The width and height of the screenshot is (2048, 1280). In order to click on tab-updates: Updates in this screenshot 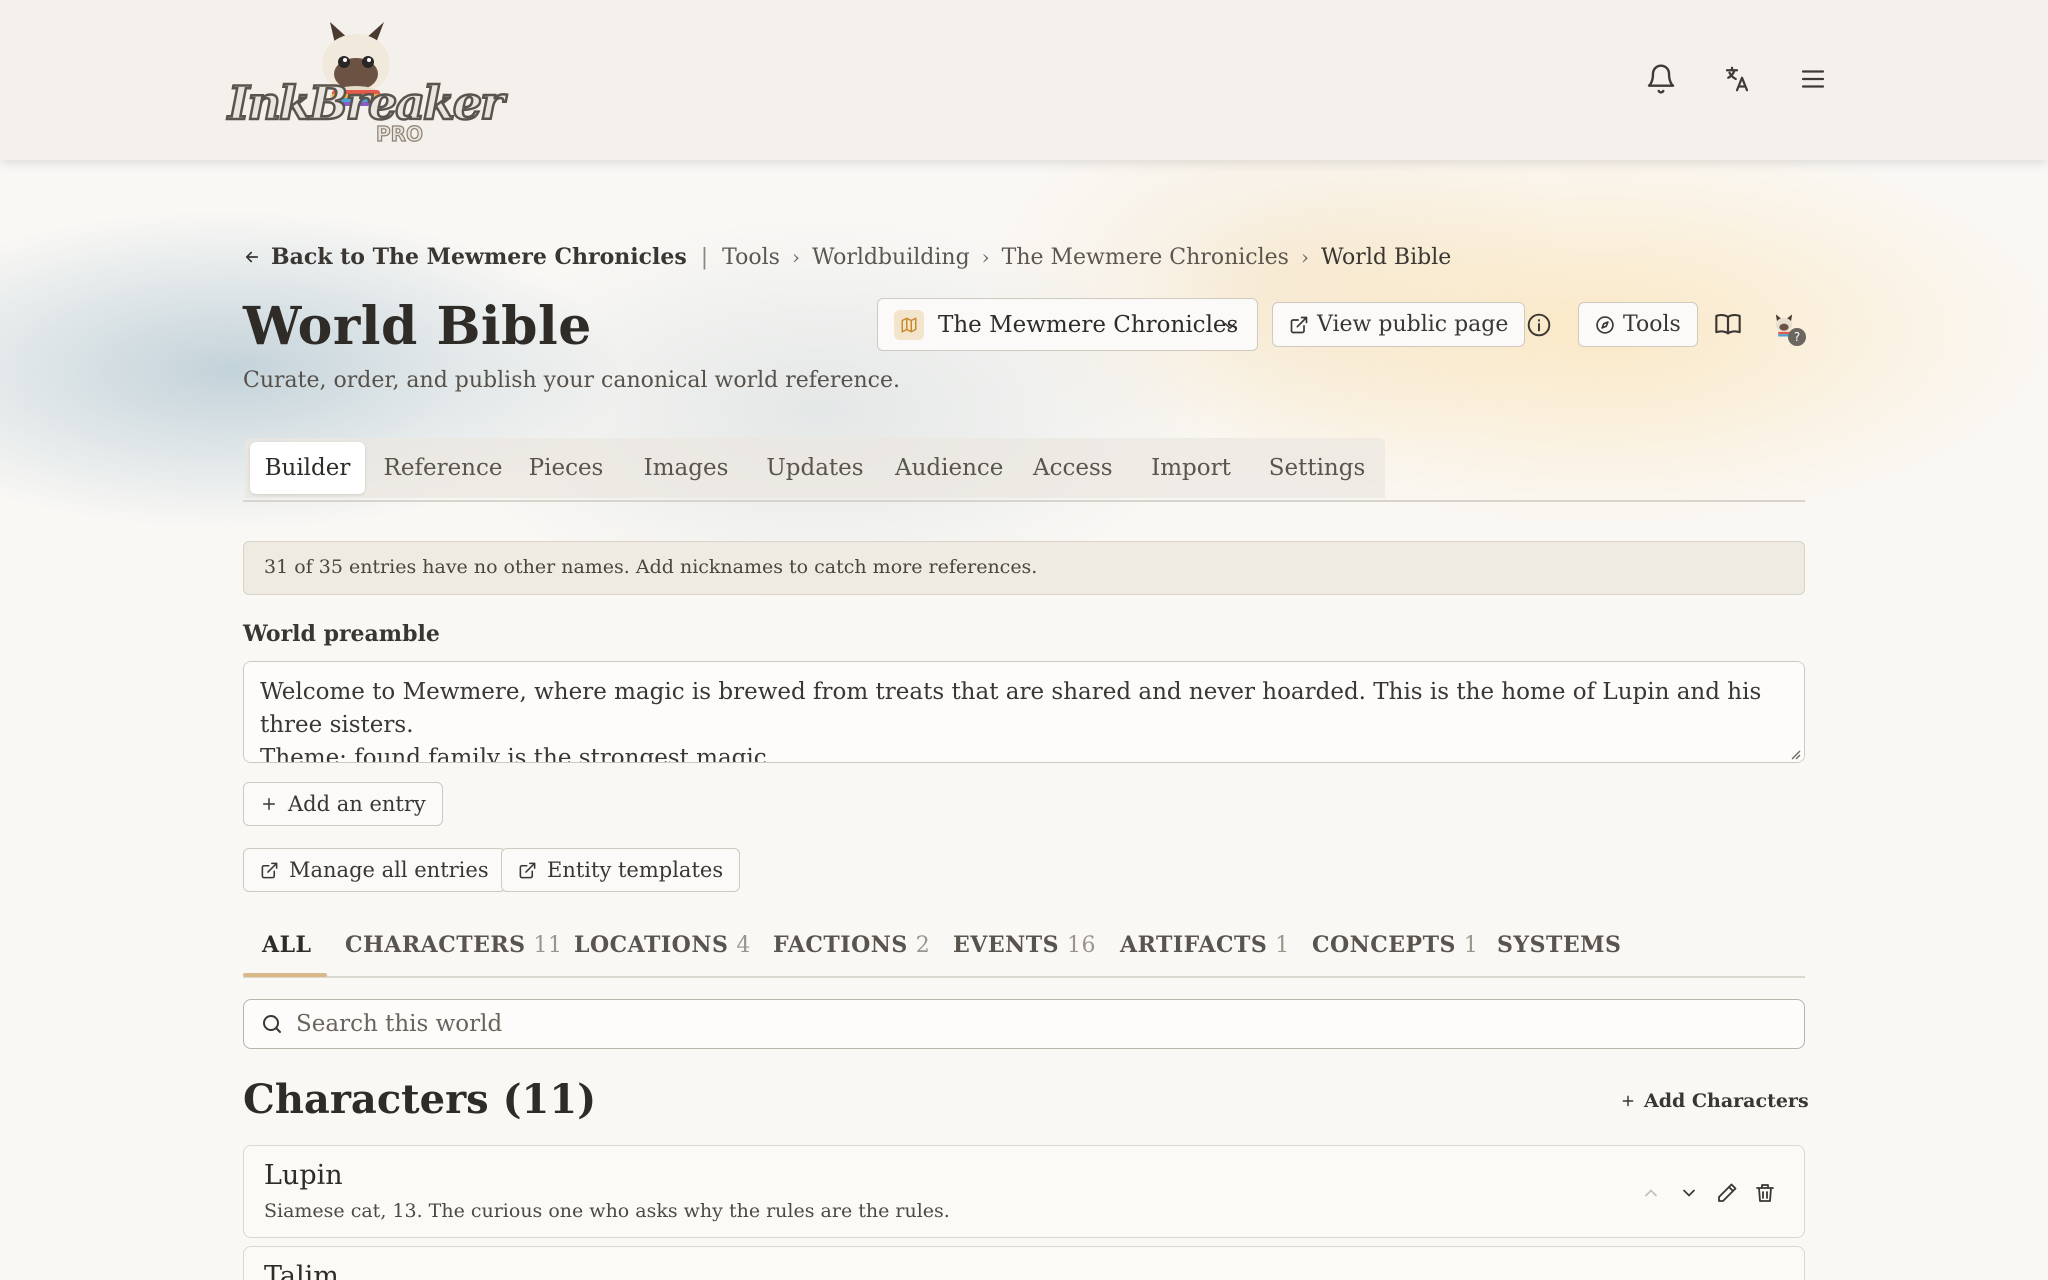, I will do `click(815, 468)`.